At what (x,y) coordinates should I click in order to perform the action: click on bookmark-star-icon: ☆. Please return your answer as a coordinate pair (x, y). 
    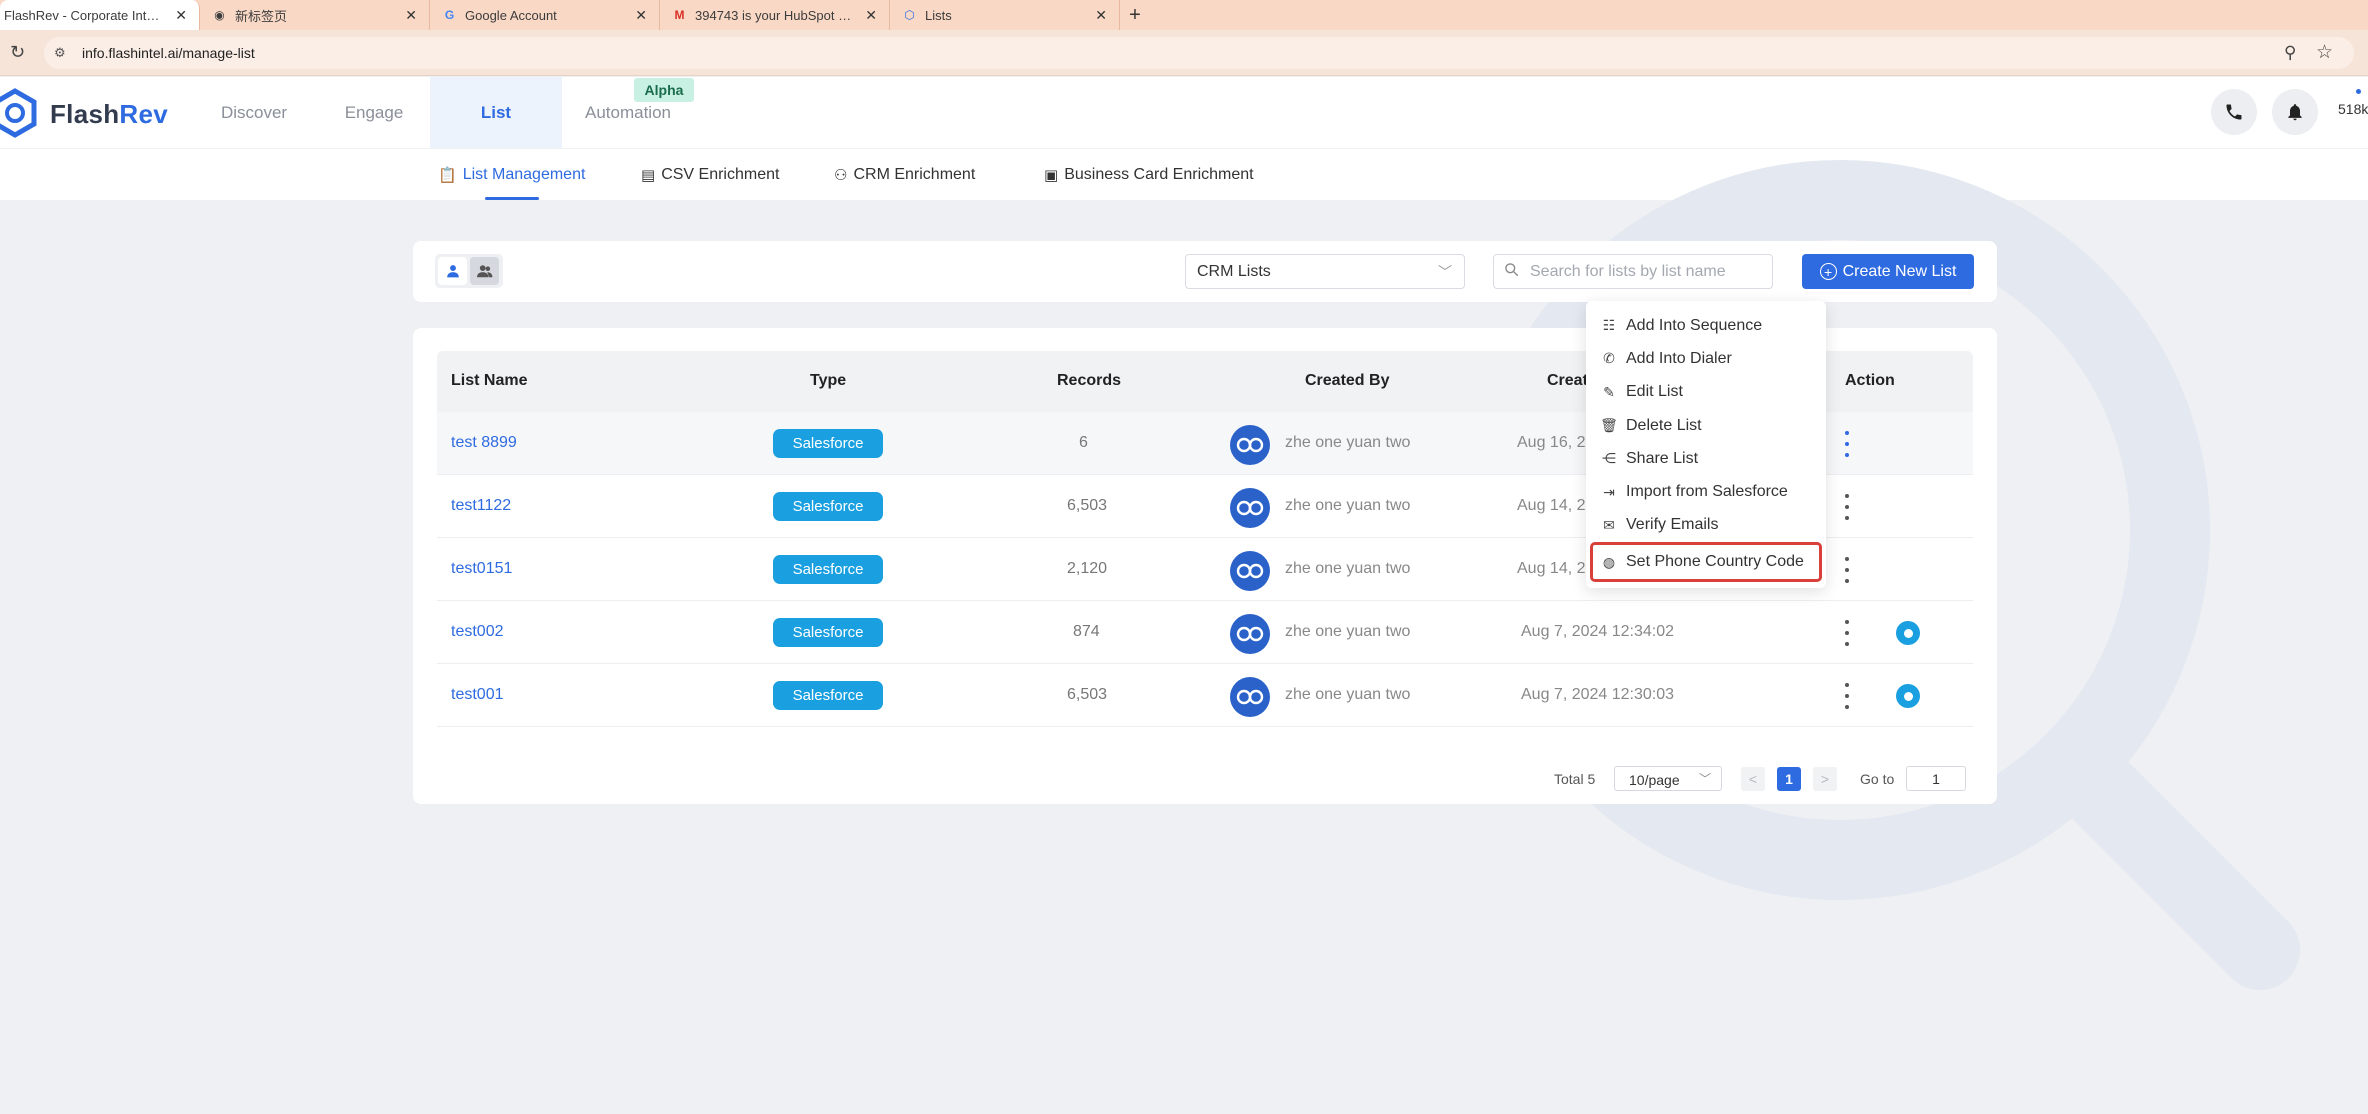
    Looking at the image, I should click on (2324, 52).